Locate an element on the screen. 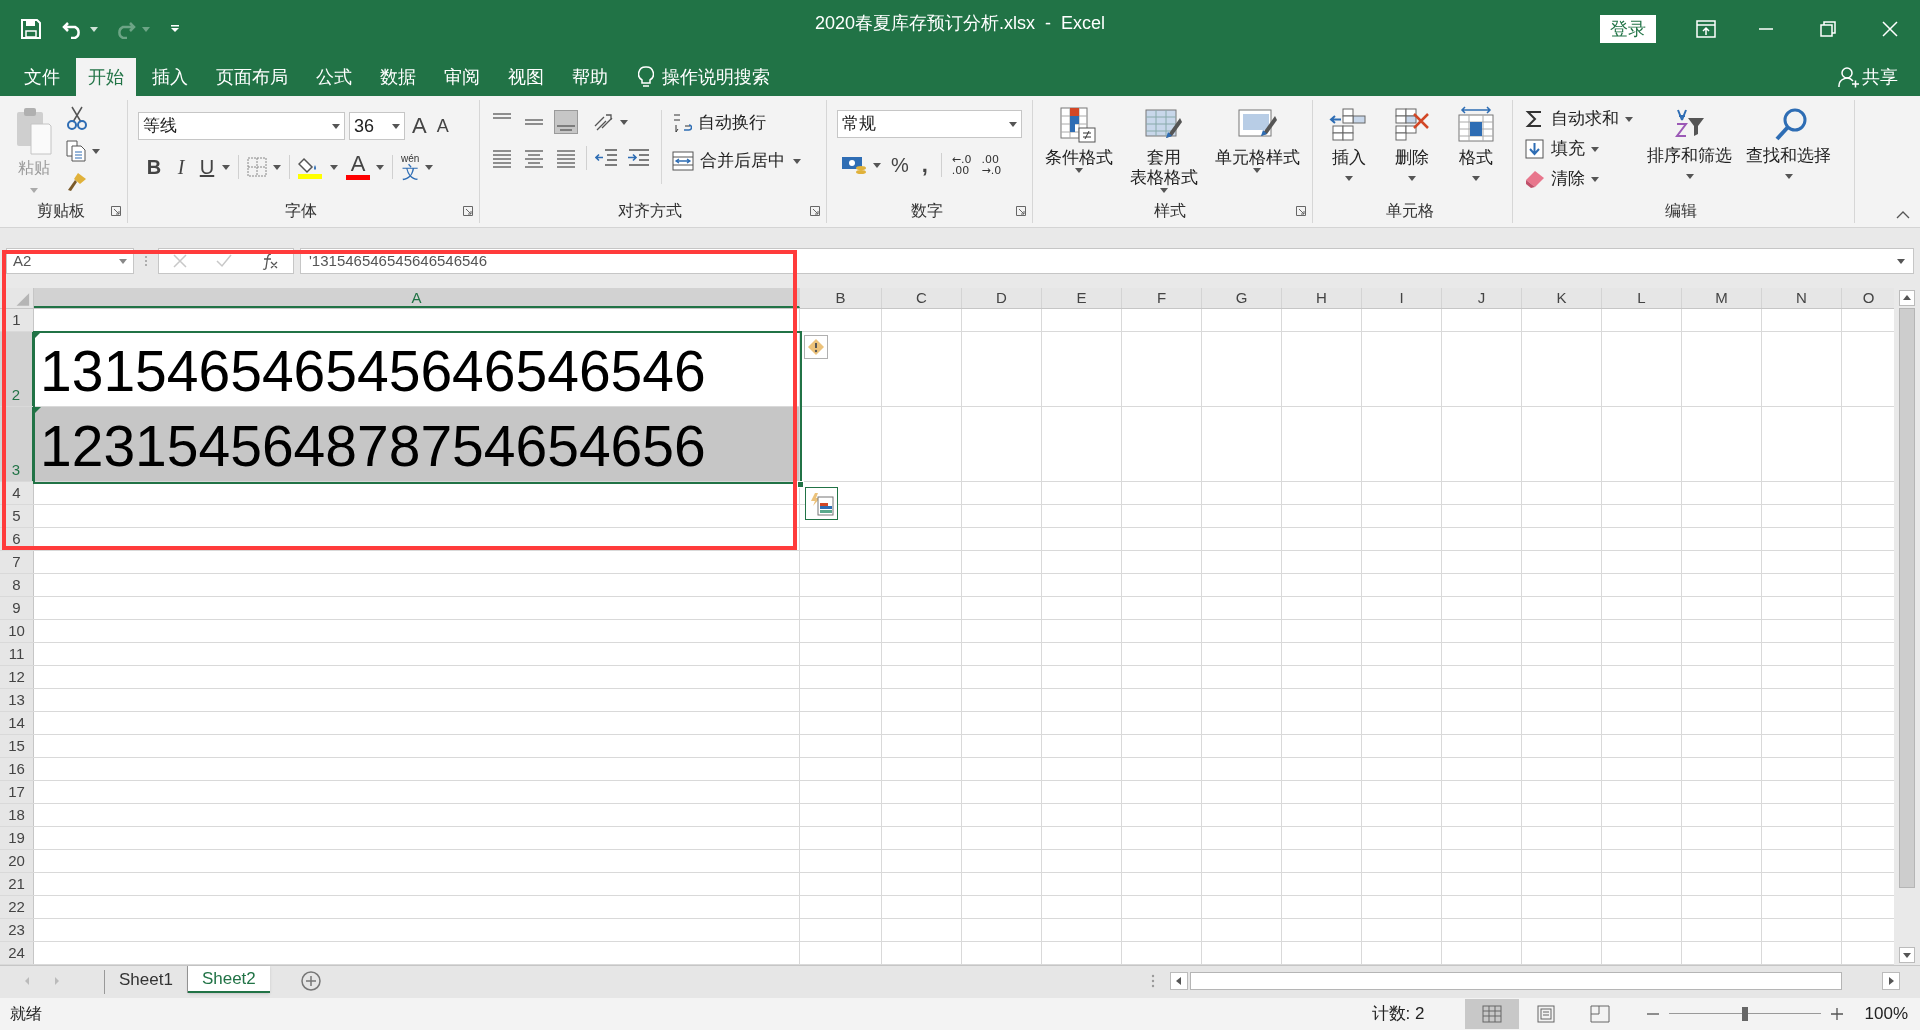 This screenshot has height=1030, width=1920. currency-icon is located at coordinates (854, 165).